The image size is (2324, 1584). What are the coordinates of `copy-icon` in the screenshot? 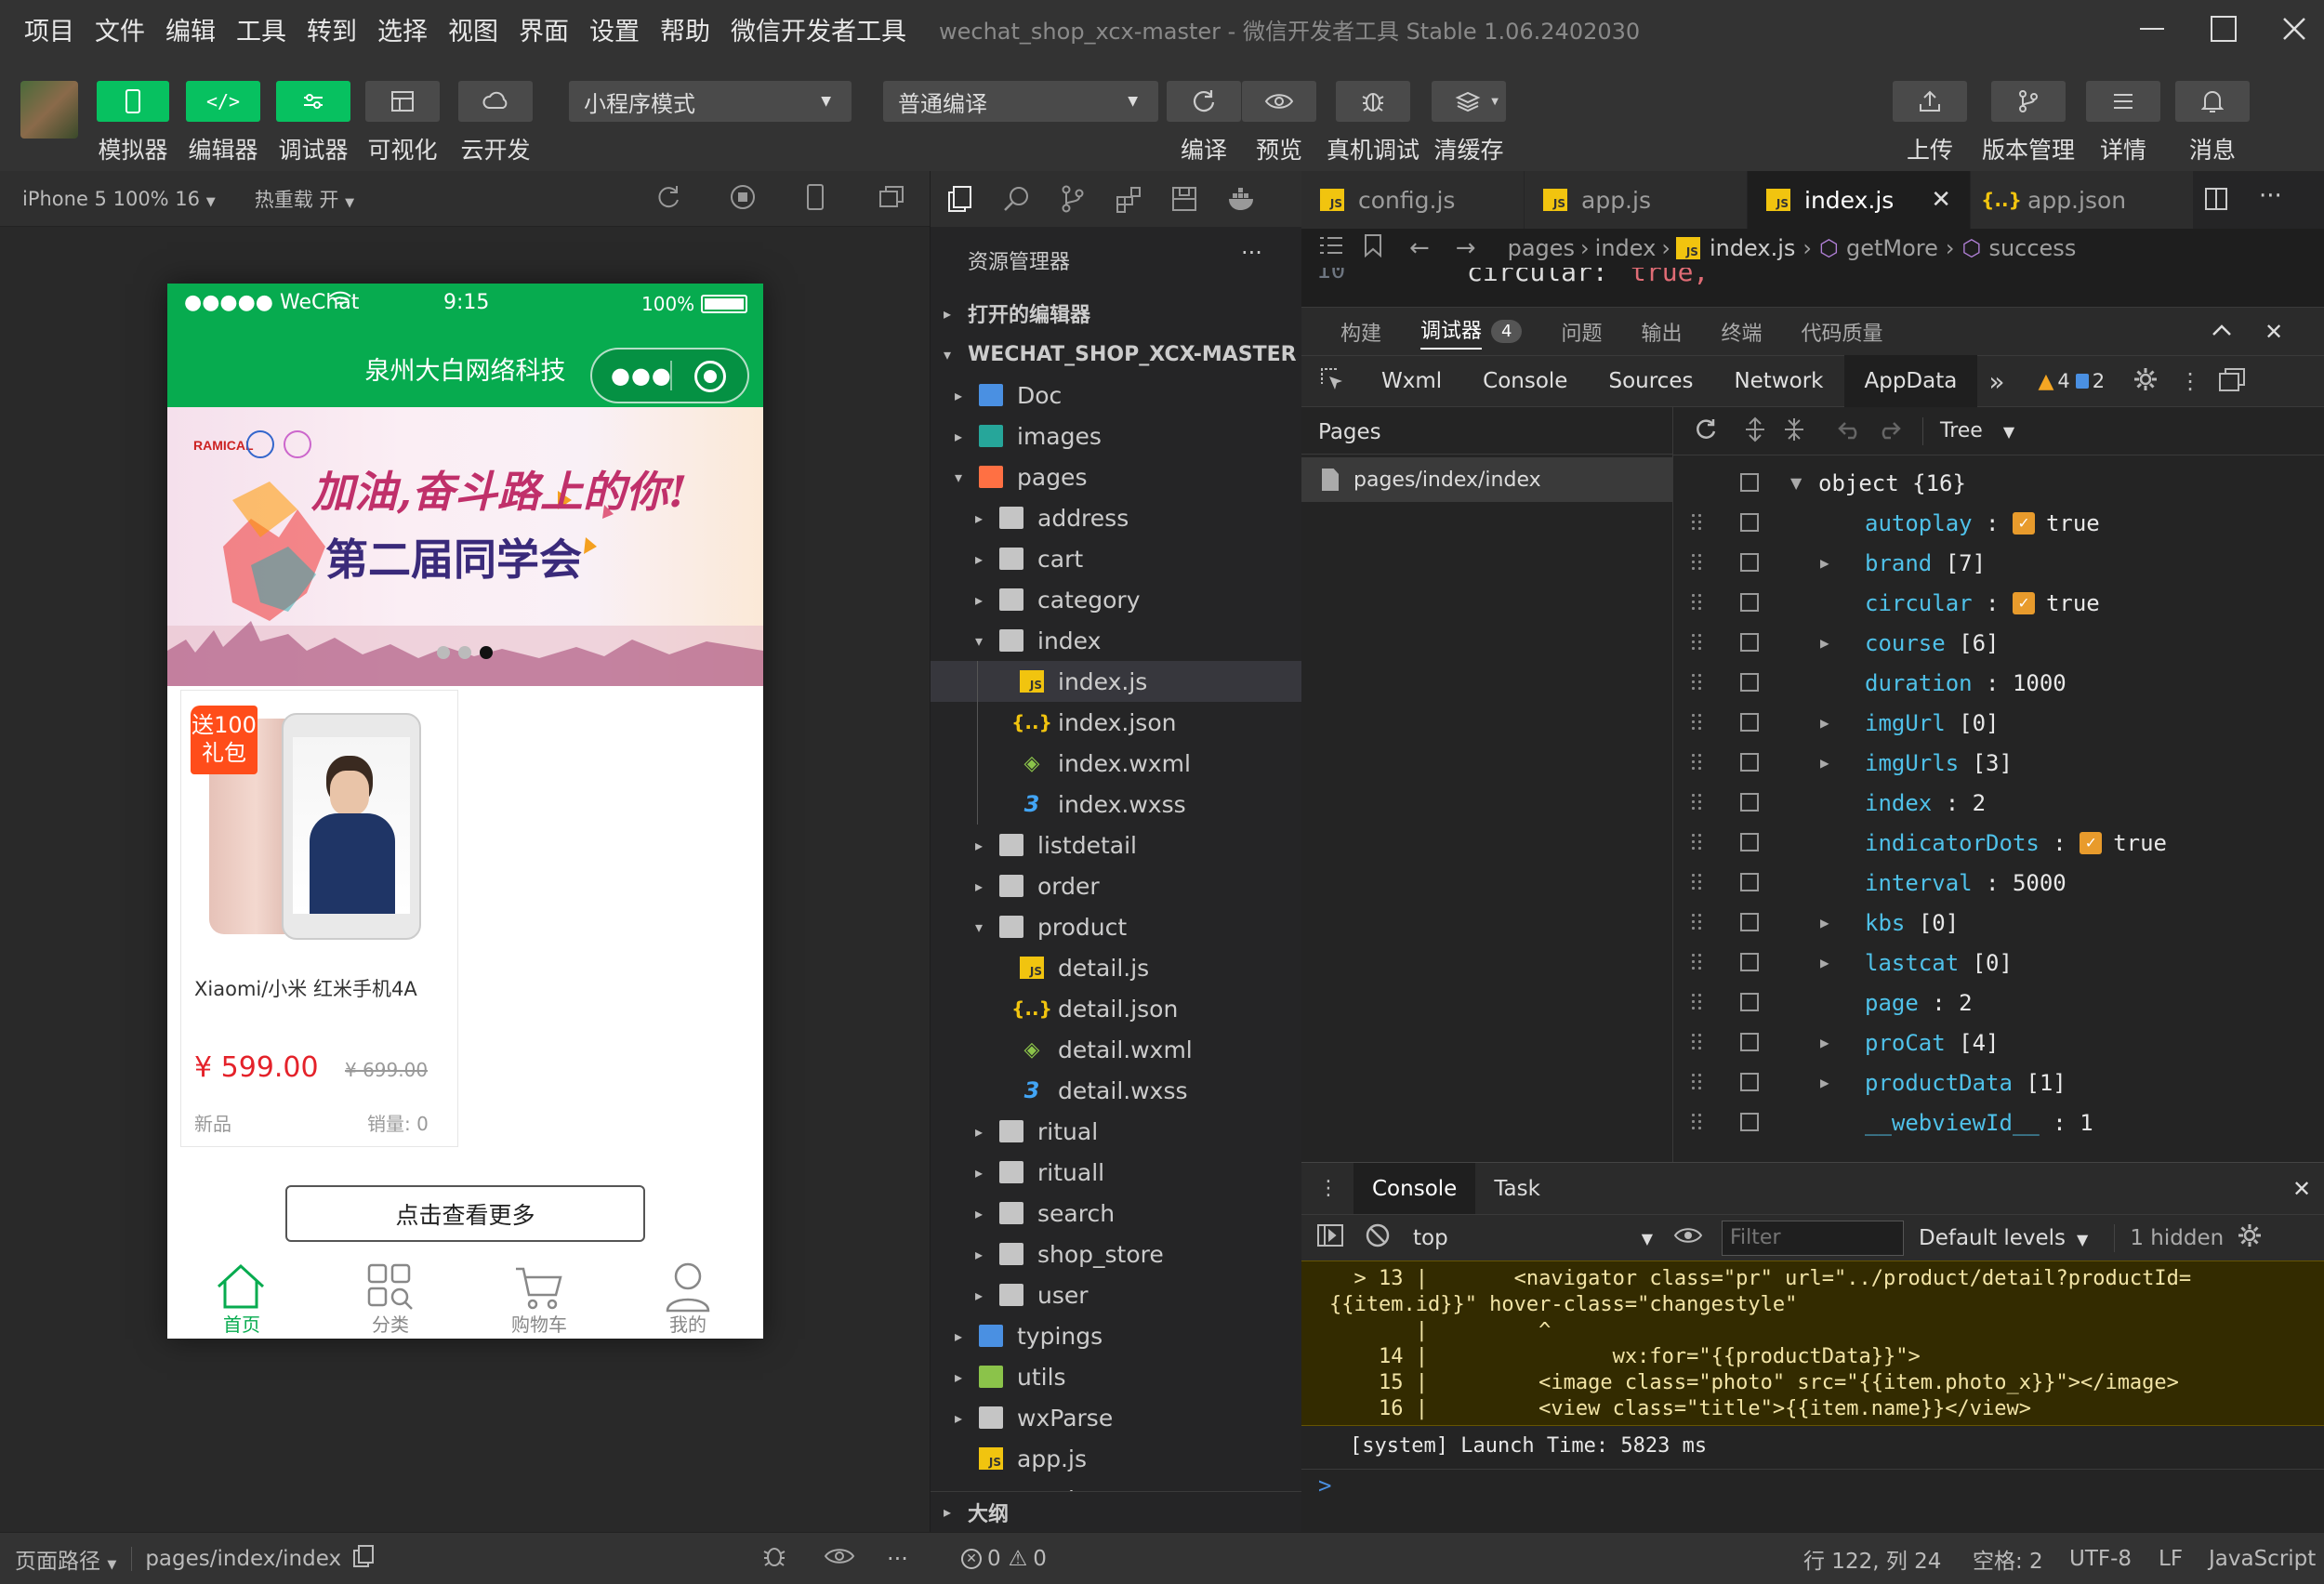 It's located at (363, 1559).